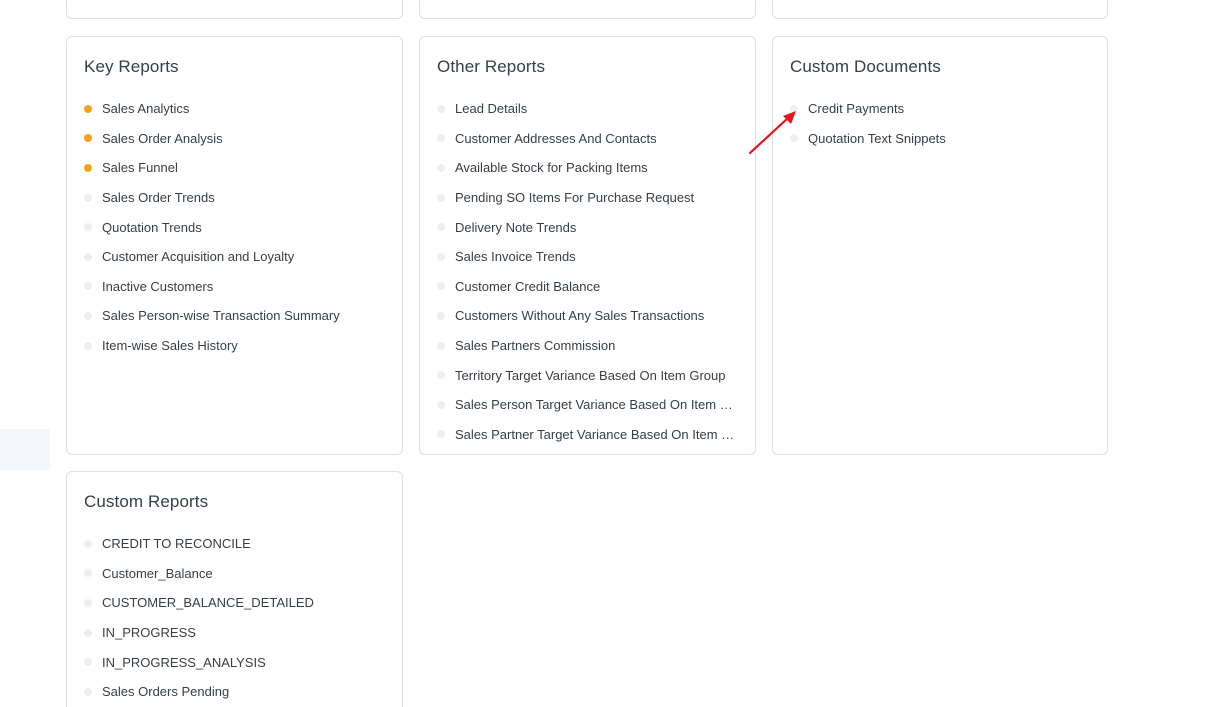 The image size is (1212, 707). Describe the element at coordinates (491, 109) in the screenshot. I see `link-label: Lead Details` at that location.